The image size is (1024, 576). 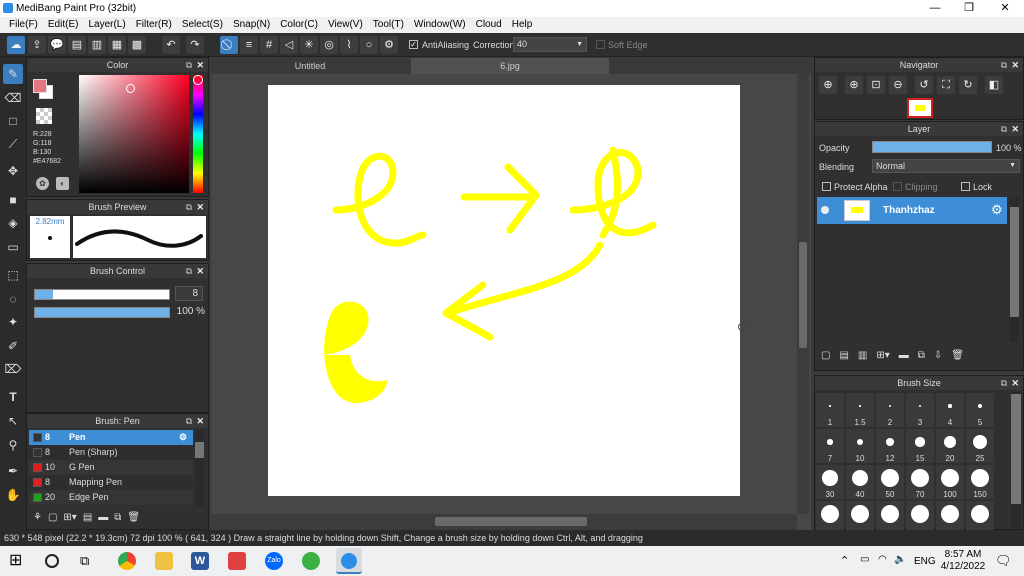 I want to click on clipping-checkbox, so click(x=897, y=186).